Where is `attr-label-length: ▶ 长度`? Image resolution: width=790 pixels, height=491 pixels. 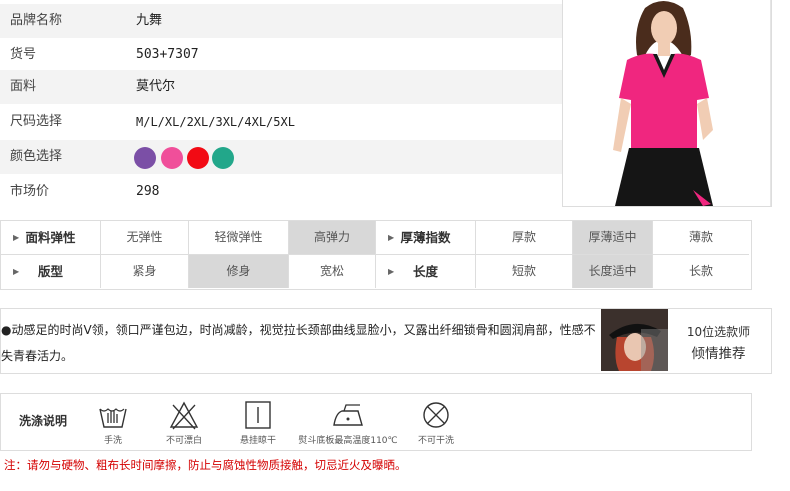
attr-label-length: ▶ 长度 is located at coordinates (426, 271).